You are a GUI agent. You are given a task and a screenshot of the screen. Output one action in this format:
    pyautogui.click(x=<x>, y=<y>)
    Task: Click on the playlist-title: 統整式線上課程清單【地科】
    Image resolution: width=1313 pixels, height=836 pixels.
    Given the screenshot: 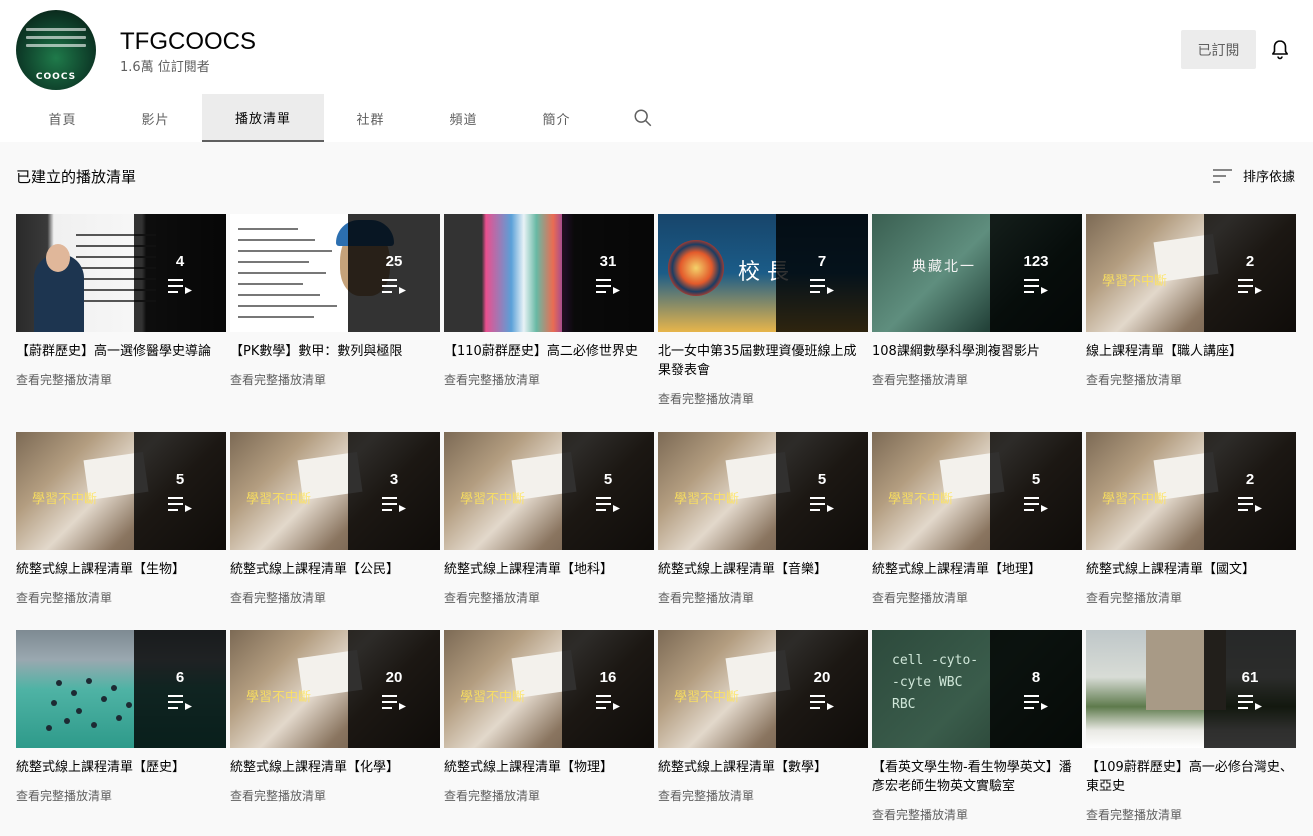 What is the action you would take?
    pyautogui.click(x=549, y=569)
    